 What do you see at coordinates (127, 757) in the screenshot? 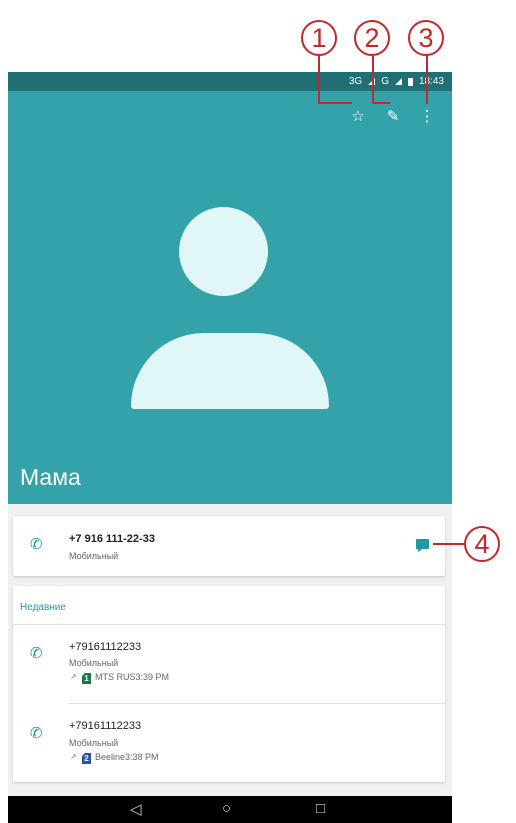
I see `call-carrier-time: Beeline3:38 PM` at bounding box center [127, 757].